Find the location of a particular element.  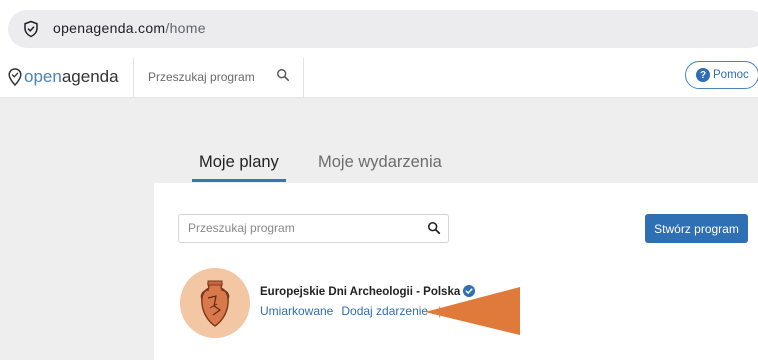

address-bar: openagenda.com/home is located at coordinates (383, 29).